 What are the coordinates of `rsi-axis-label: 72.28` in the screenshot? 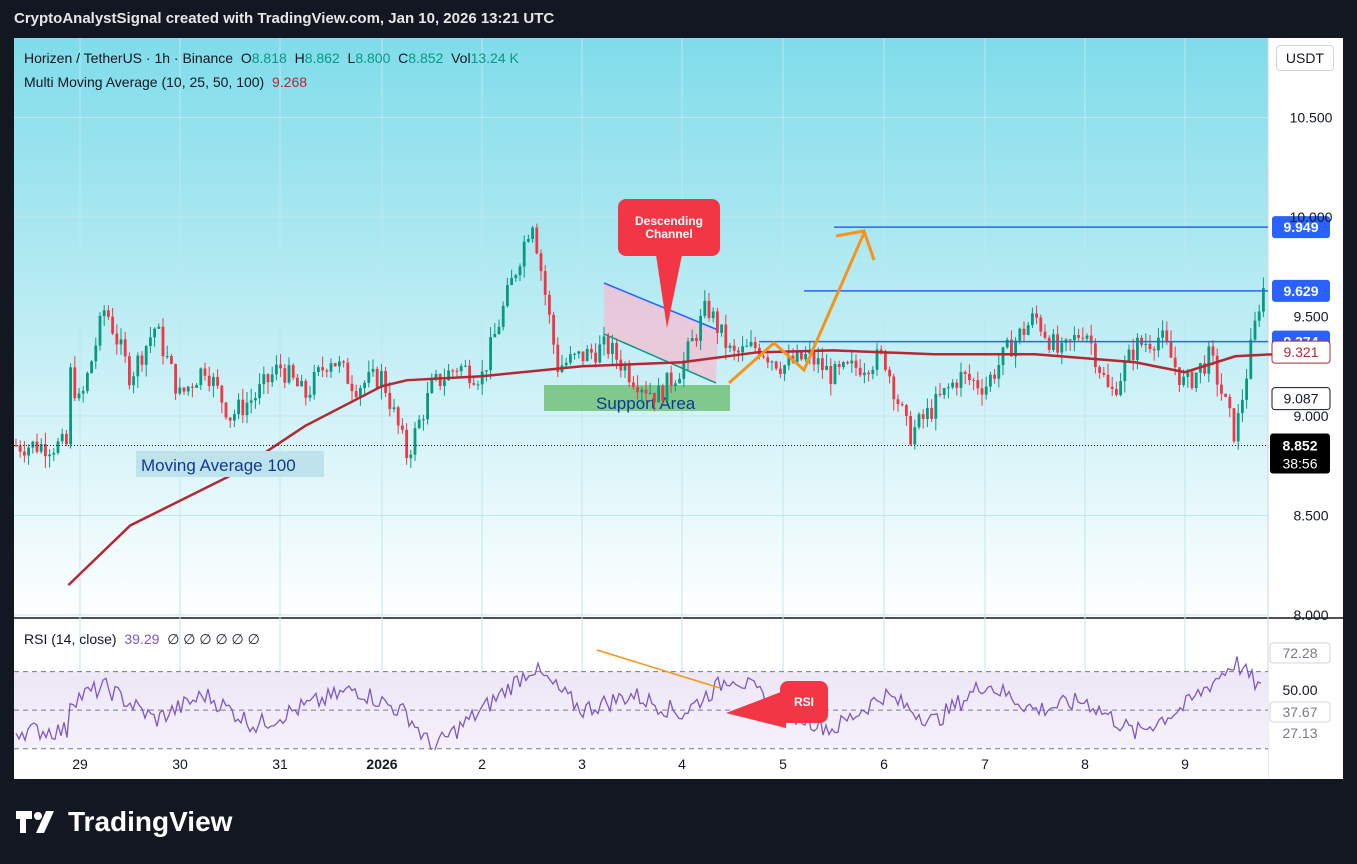 It's located at (1299, 653).